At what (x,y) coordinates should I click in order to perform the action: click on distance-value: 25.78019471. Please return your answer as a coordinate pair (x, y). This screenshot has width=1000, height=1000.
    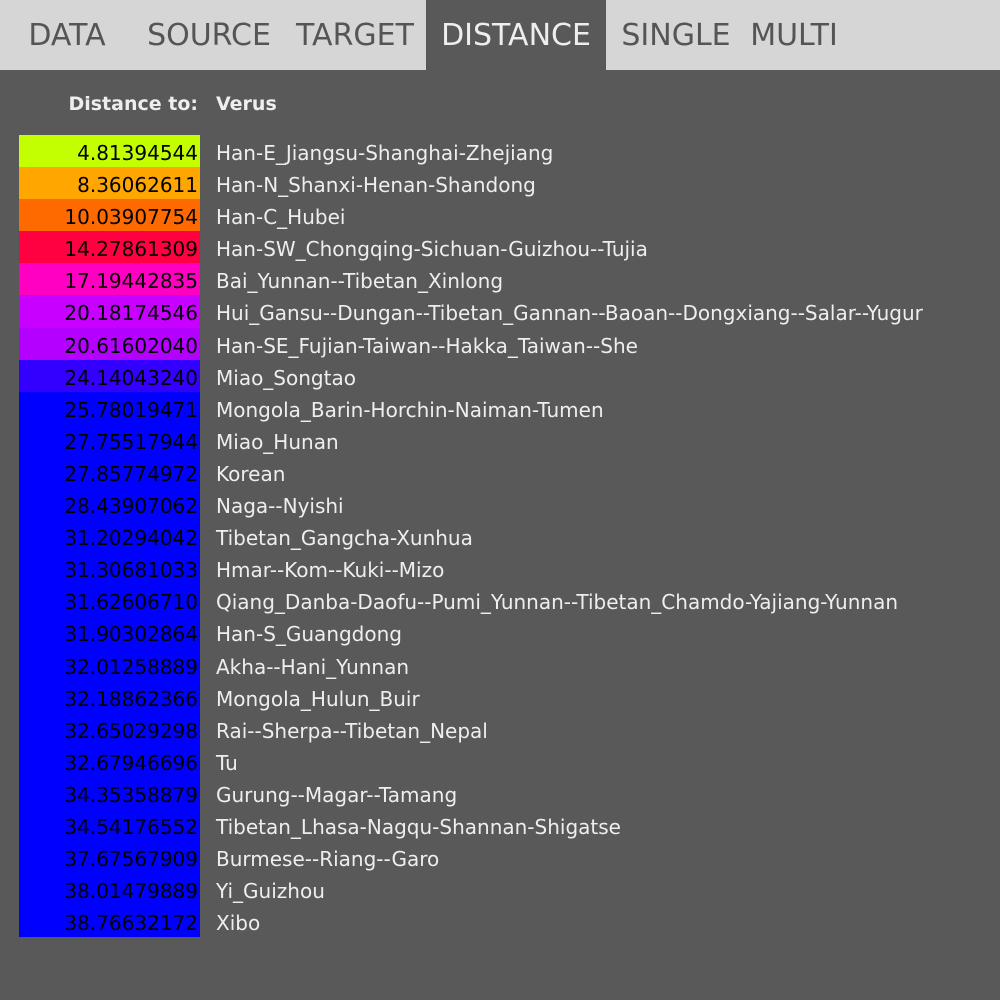
    Looking at the image, I should click on (109, 407).